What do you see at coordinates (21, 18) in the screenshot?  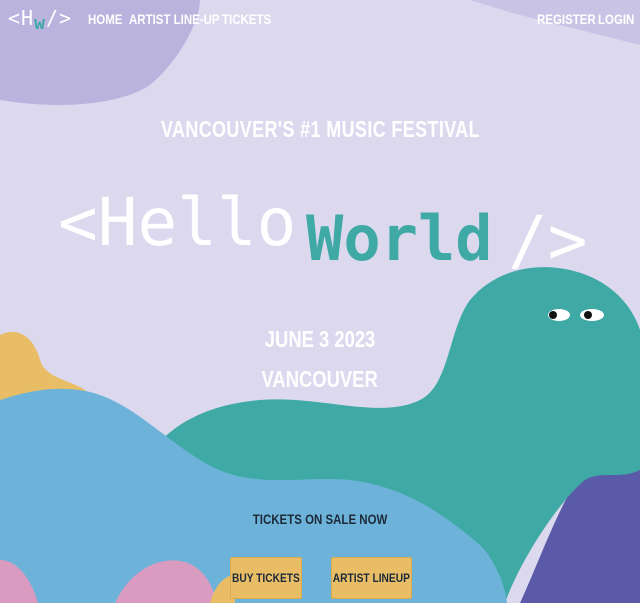 I see `logo-open: <H` at bounding box center [21, 18].